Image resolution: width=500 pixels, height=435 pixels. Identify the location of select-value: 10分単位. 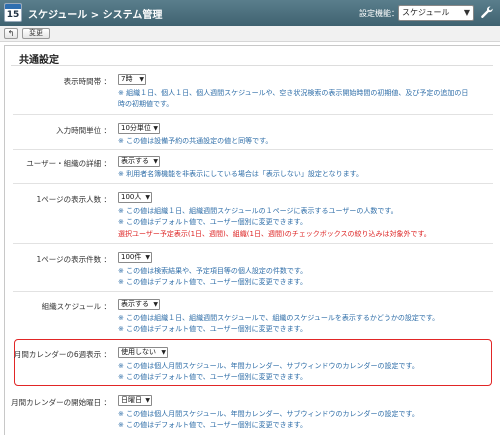
(136, 128).